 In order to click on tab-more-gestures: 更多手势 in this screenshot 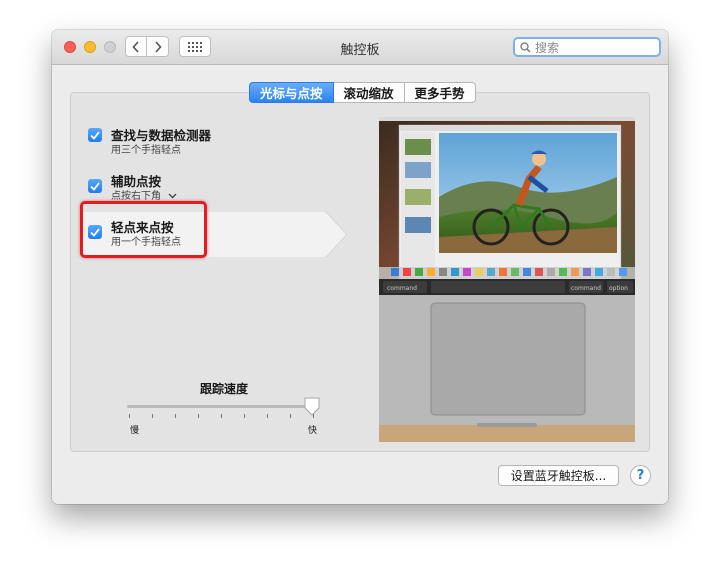, I will do `click(440, 92)`.